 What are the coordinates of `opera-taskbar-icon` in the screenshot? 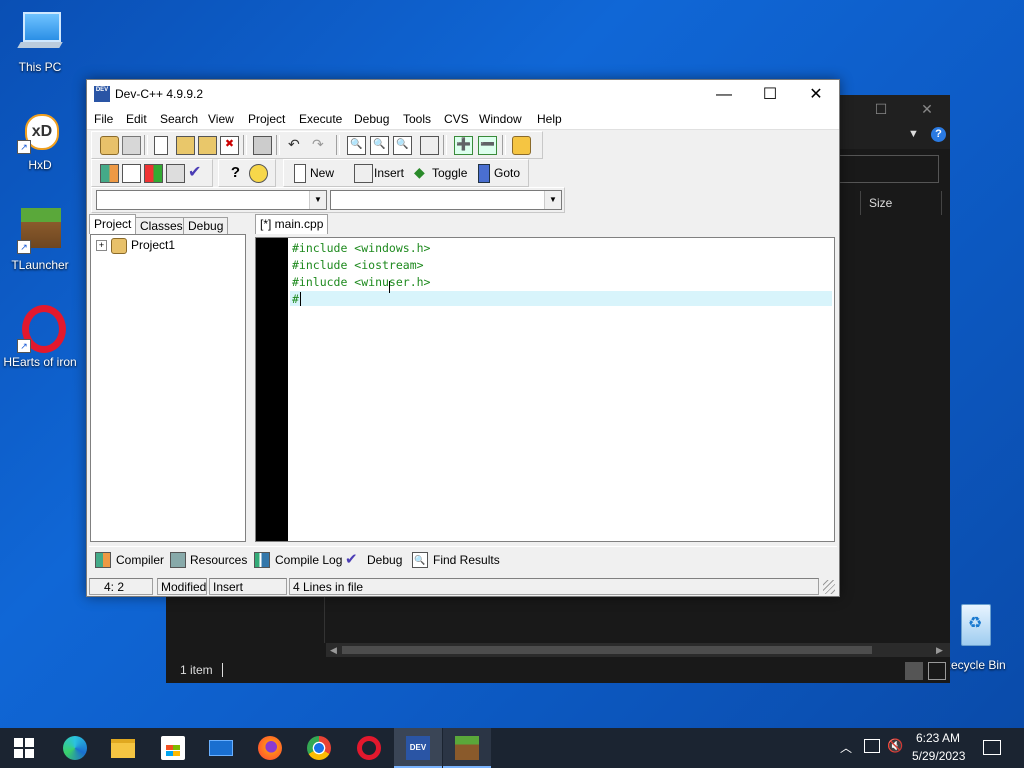 It's located at (369, 748).